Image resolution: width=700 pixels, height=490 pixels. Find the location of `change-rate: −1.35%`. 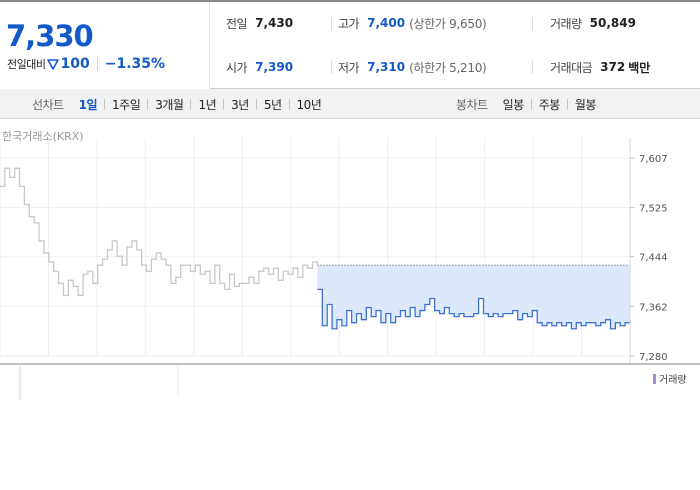

change-rate: −1.35% is located at coordinates (135, 64).